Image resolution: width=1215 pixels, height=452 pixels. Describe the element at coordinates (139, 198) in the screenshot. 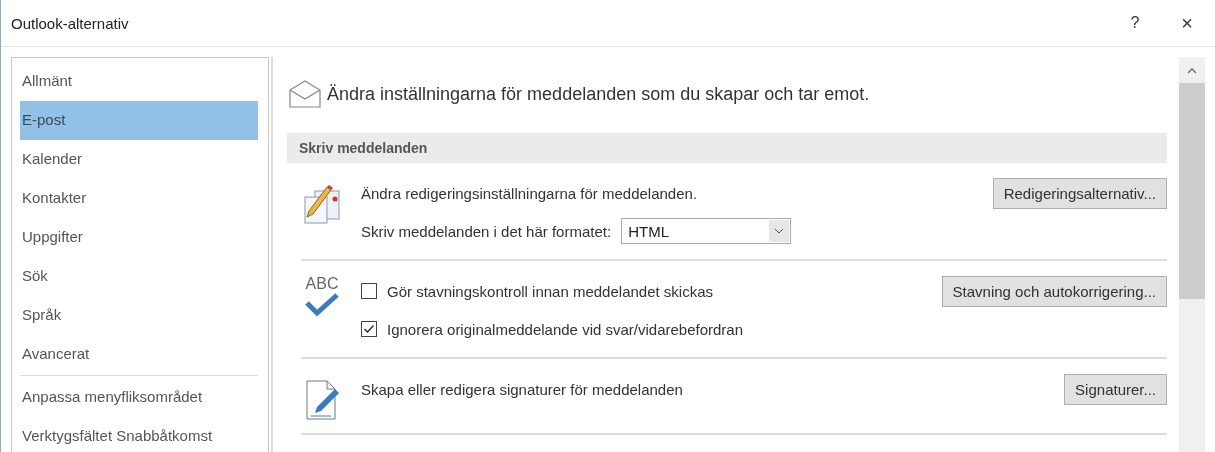

I see `sidebar-item: Kontakter` at that location.